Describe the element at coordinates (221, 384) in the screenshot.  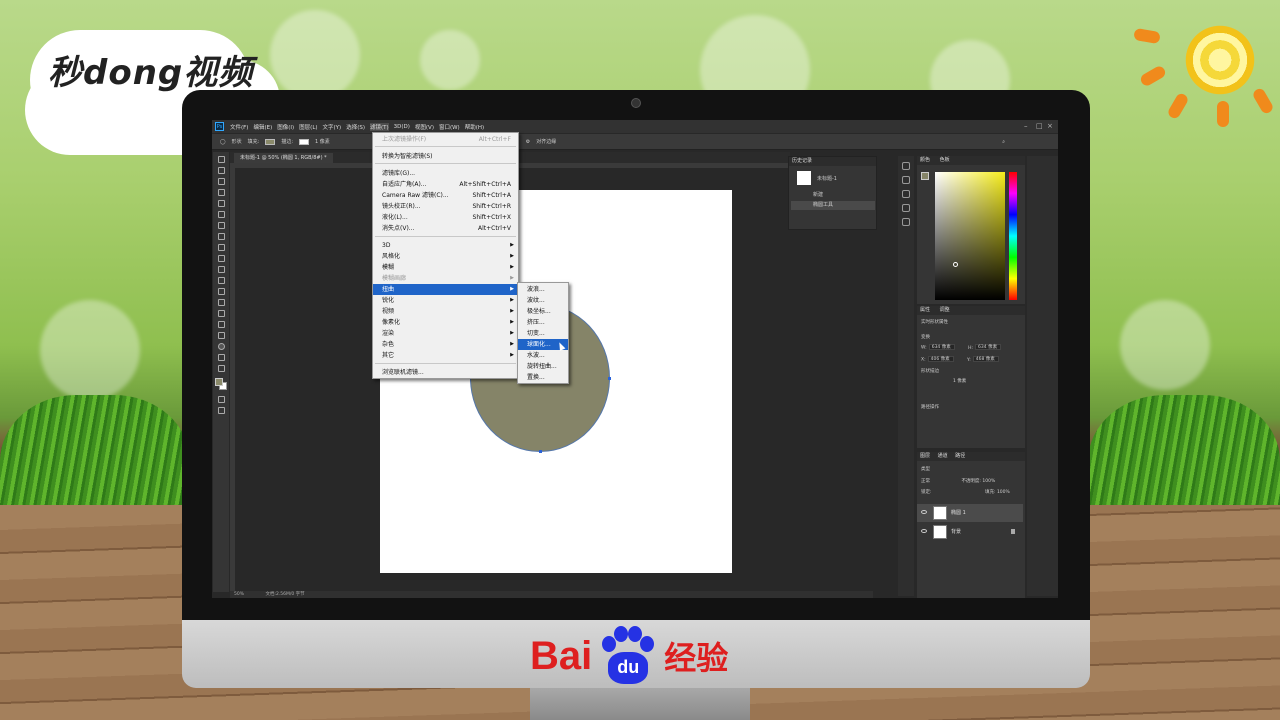
I see `foreground-background-colors` at that location.